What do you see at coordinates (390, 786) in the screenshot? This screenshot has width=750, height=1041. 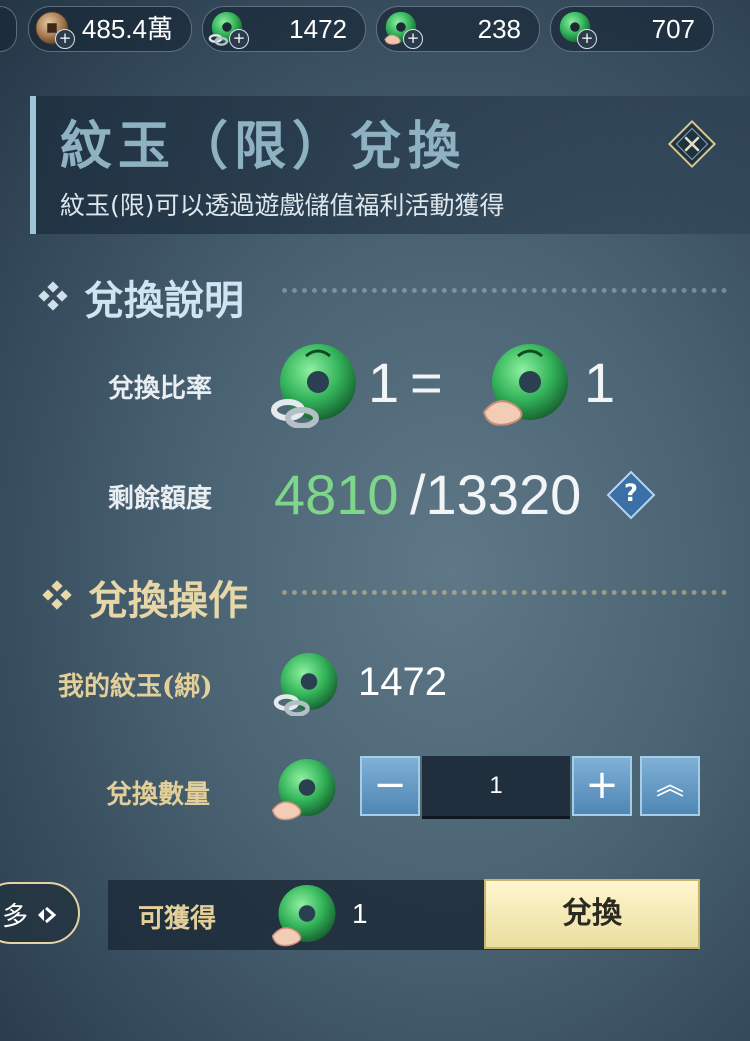 I see `decrease-button: −` at bounding box center [390, 786].